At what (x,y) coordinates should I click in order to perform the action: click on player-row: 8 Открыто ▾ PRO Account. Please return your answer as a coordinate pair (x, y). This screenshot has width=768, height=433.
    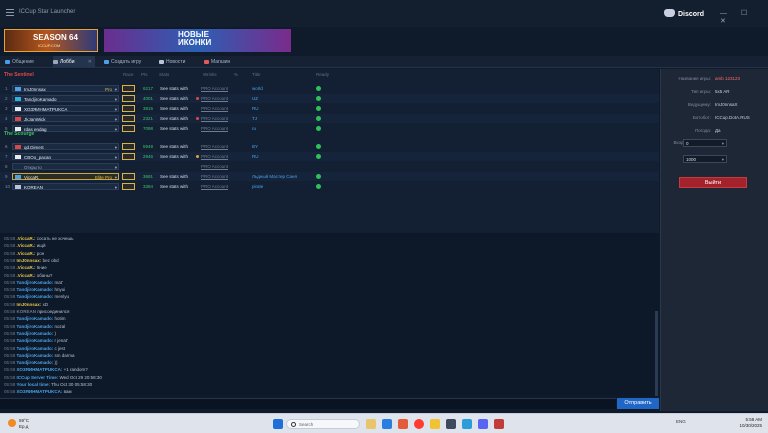
    Looking at the image, I should click on (329, 166).